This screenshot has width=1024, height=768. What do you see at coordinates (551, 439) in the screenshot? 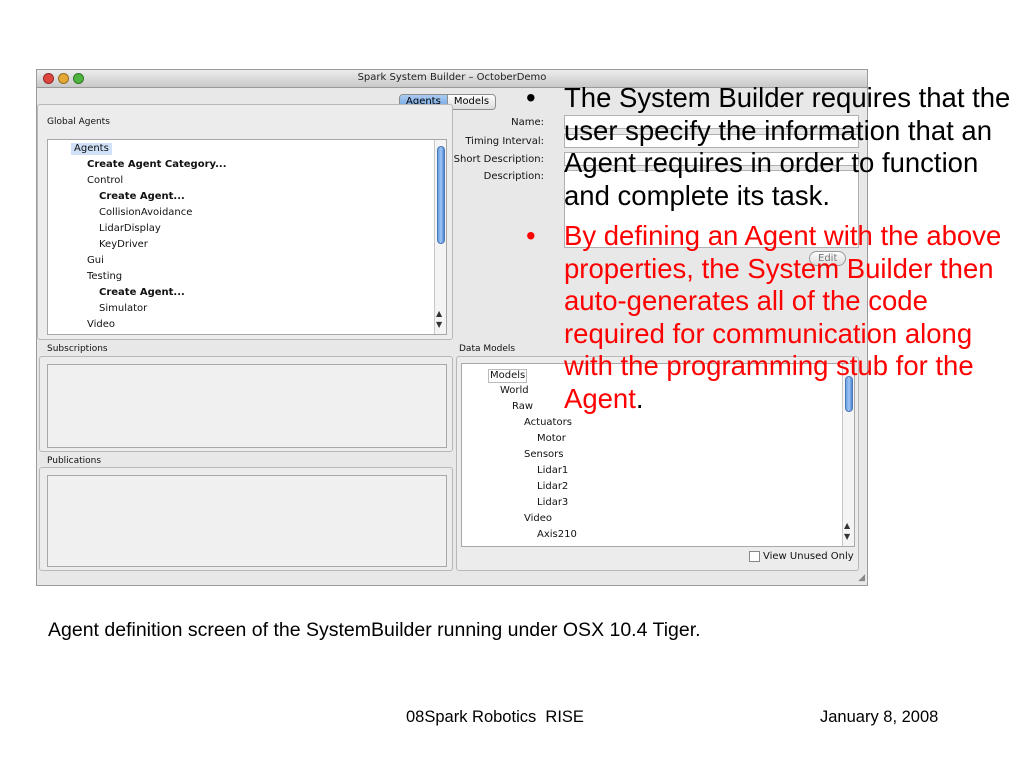
I see `model-item-motor: Motor` at bounding box center [551, 439].